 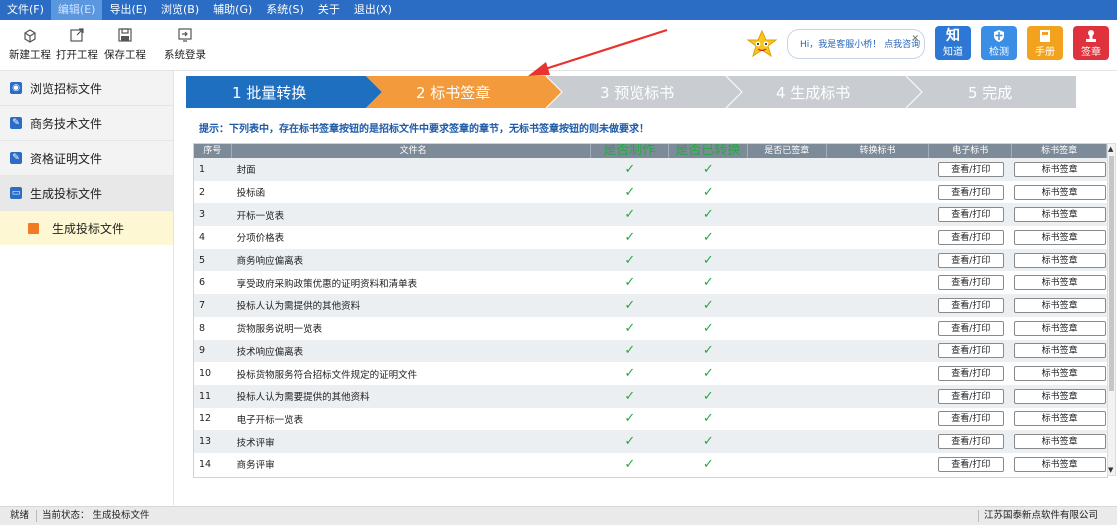 I want to click on save-project-button: 保存工程, so click(x=125, y=44).